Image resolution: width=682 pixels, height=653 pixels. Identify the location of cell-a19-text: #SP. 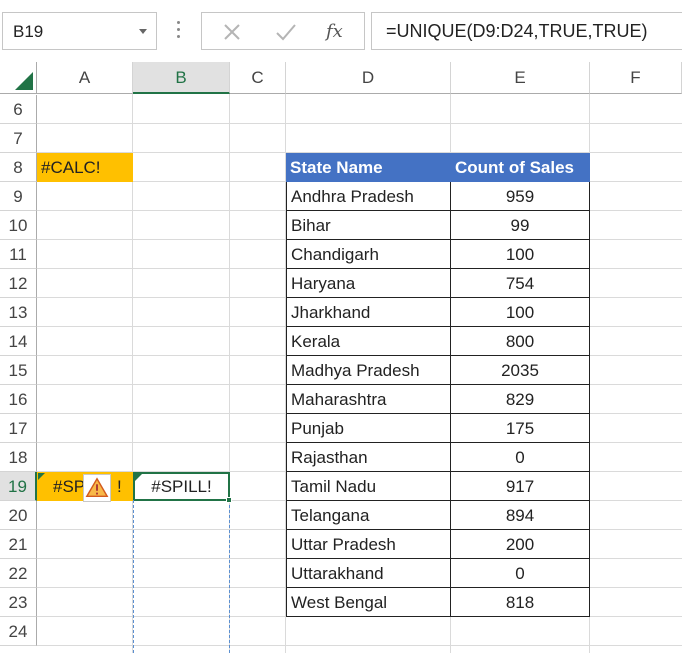
(69, 486).